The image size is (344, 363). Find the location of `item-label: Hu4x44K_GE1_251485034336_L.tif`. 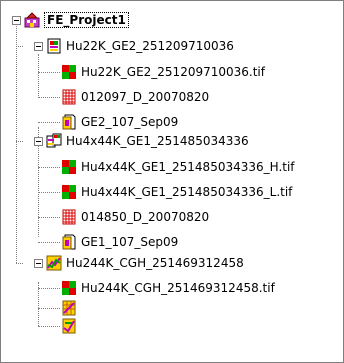

item-label: Hu4x44K_GE1_251485034336_L.tif is located at coordinates (187, 192).